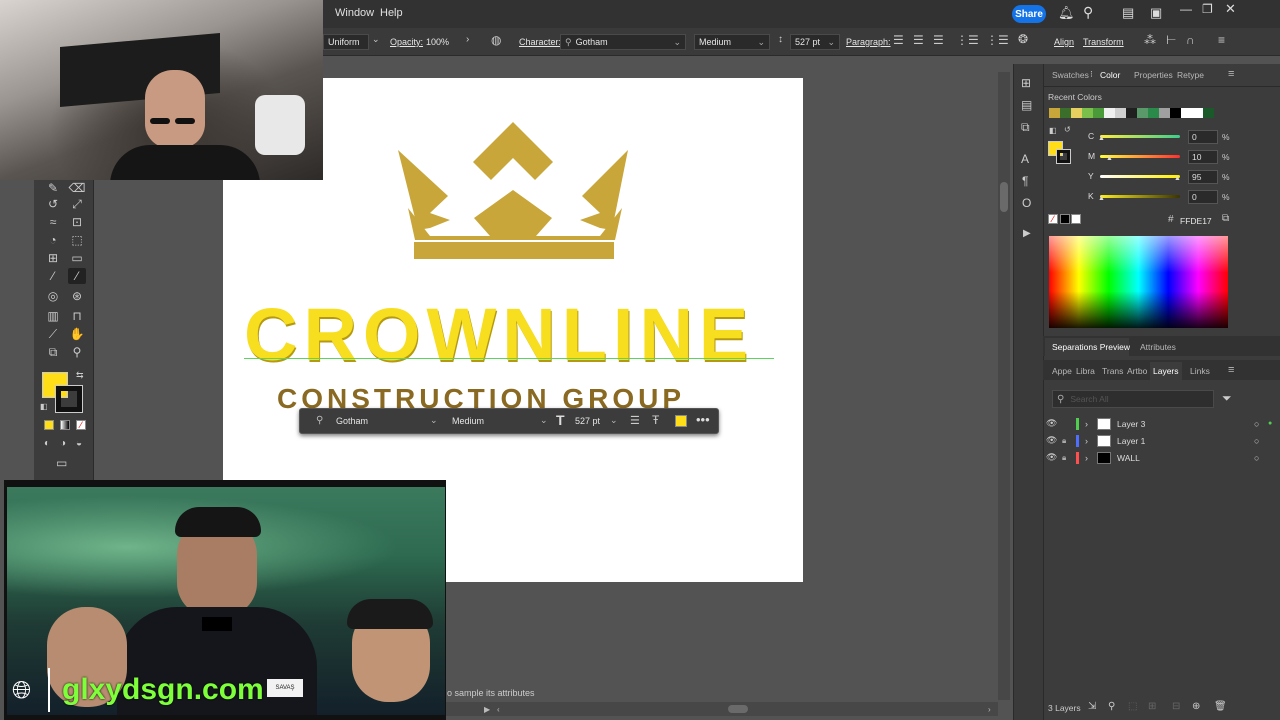  What do you see at coordinates (1190, 75) in the screenshot?
I see `tab-retype: Retype` at bounding box center [1190, 75].